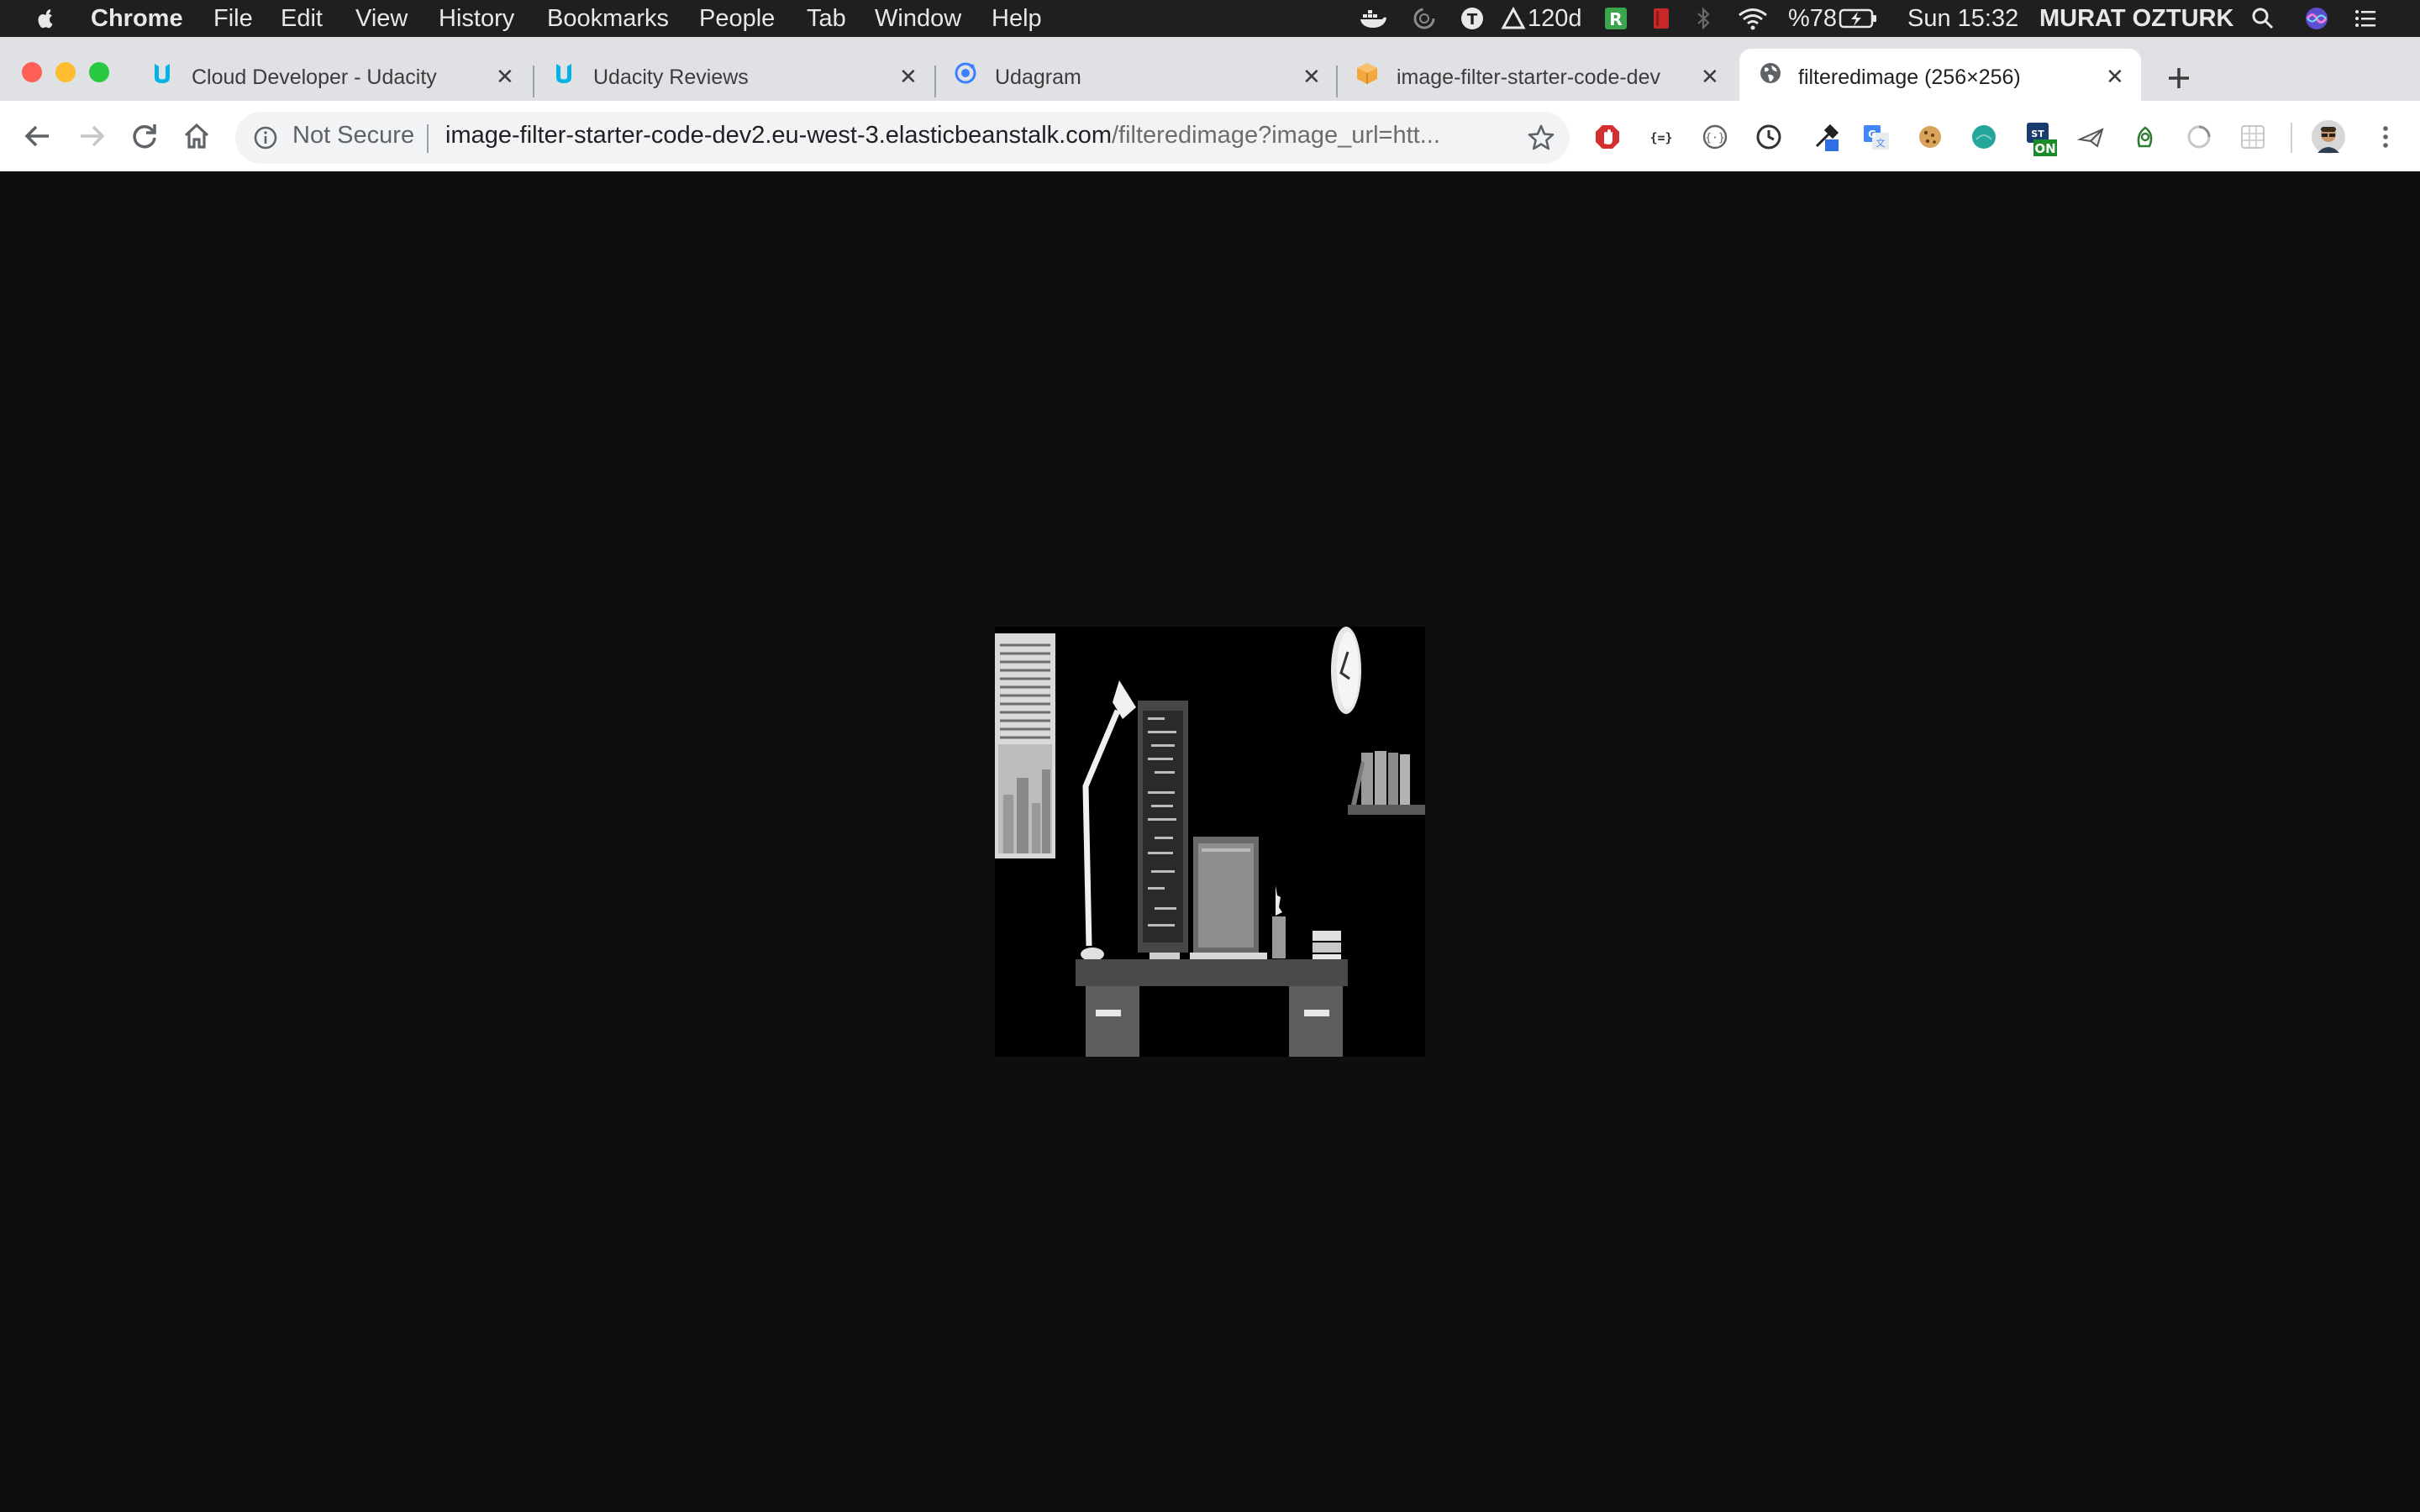 The width and height of the screenshot is (2420, 1512). What do you see at coordinates (1963, 19) in the screenshot?
I see `clock: Sun 15:32` at bounding box center [1963, 19].